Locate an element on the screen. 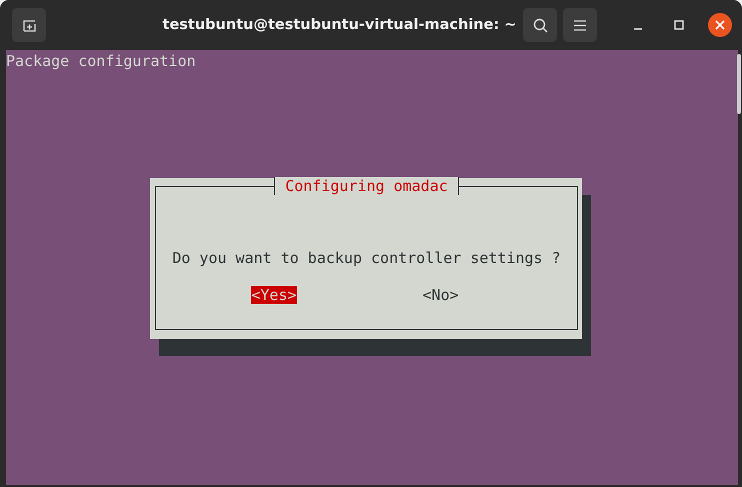 This screenshot has height=487, width=742. maximize-icon is located at coordinates (679, 25).